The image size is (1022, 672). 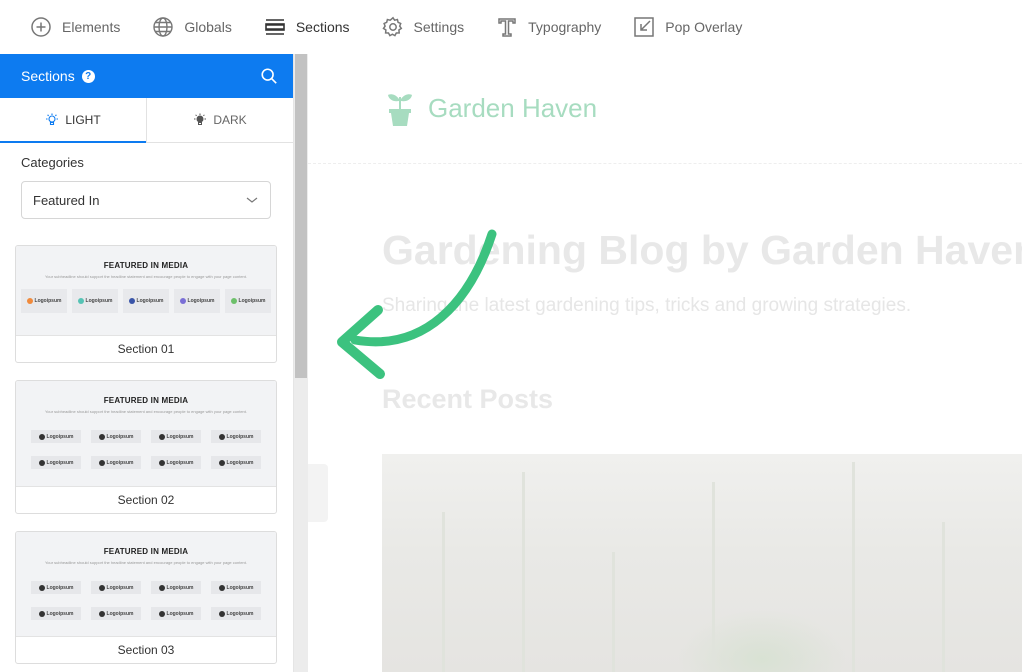 I want to click on typography-icon, so click(x=507, y=27).